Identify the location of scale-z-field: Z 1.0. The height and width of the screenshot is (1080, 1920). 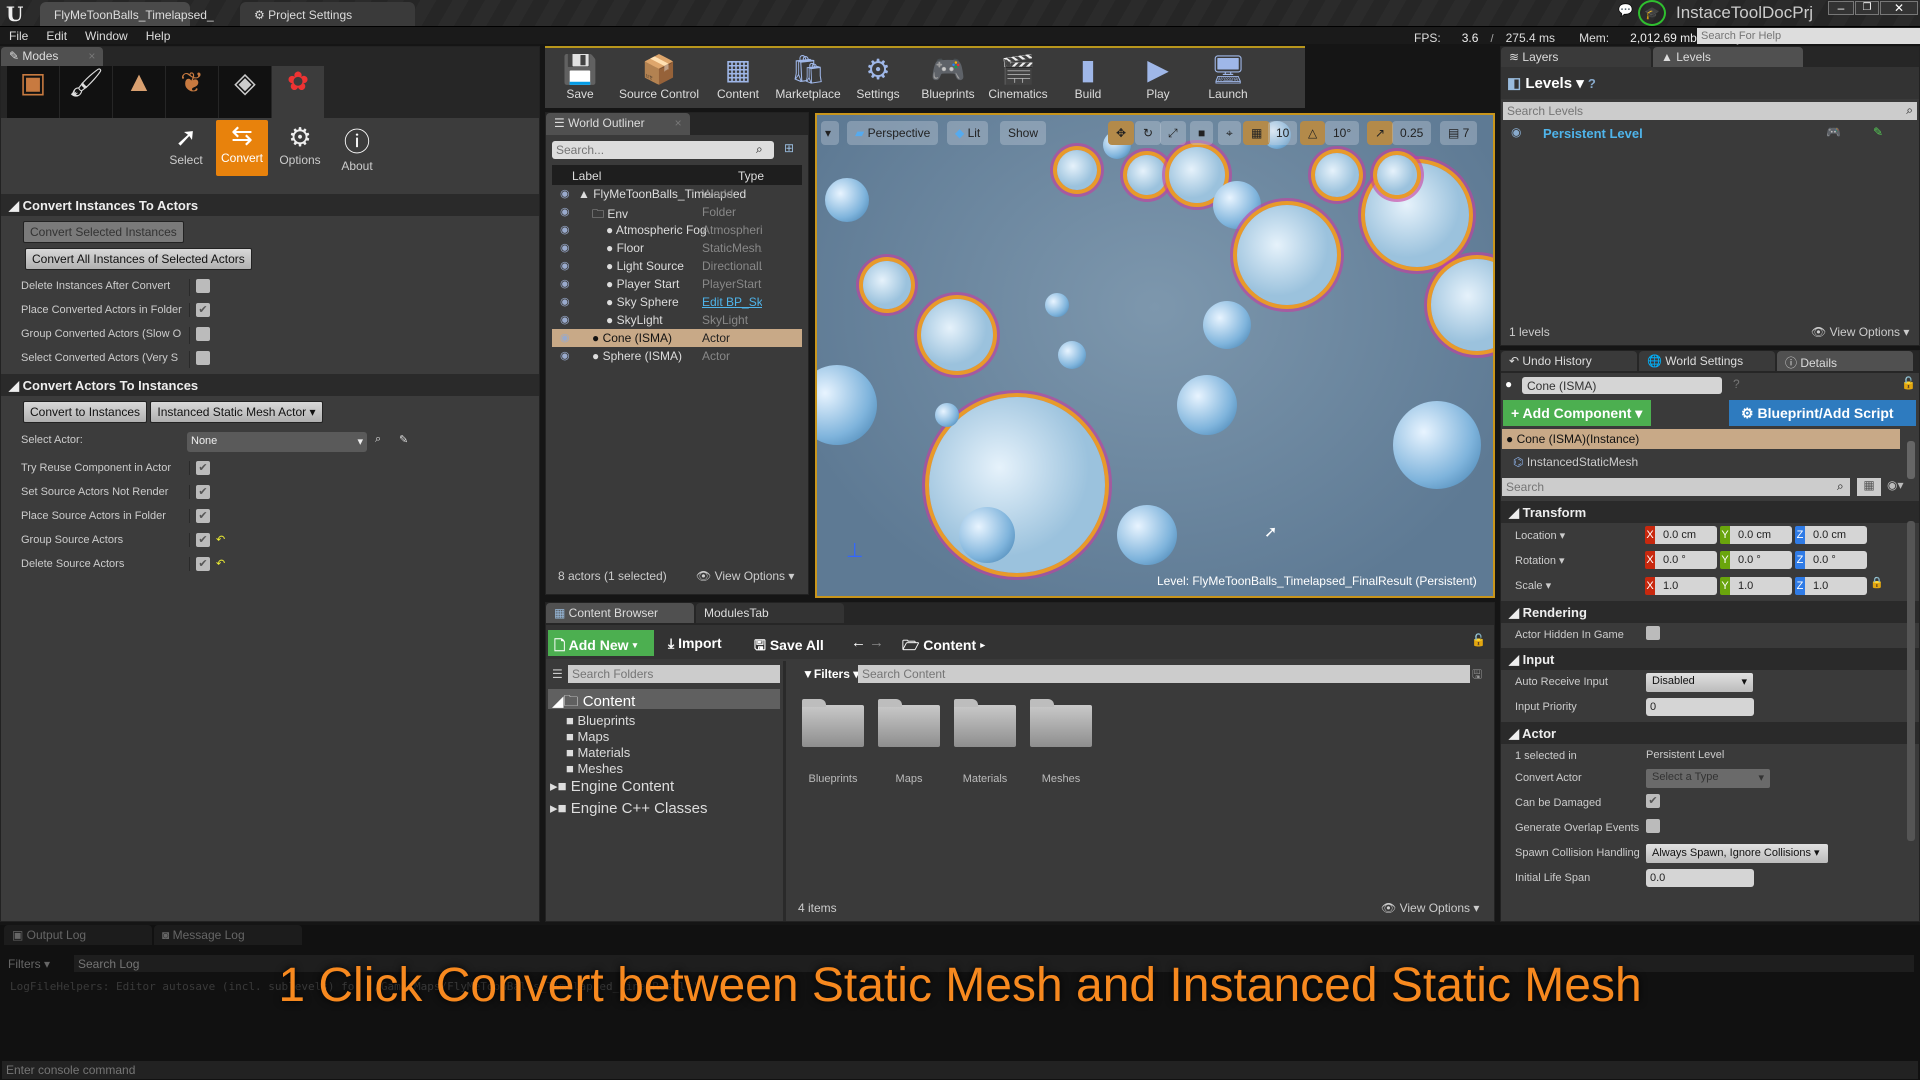
(1831, 586).